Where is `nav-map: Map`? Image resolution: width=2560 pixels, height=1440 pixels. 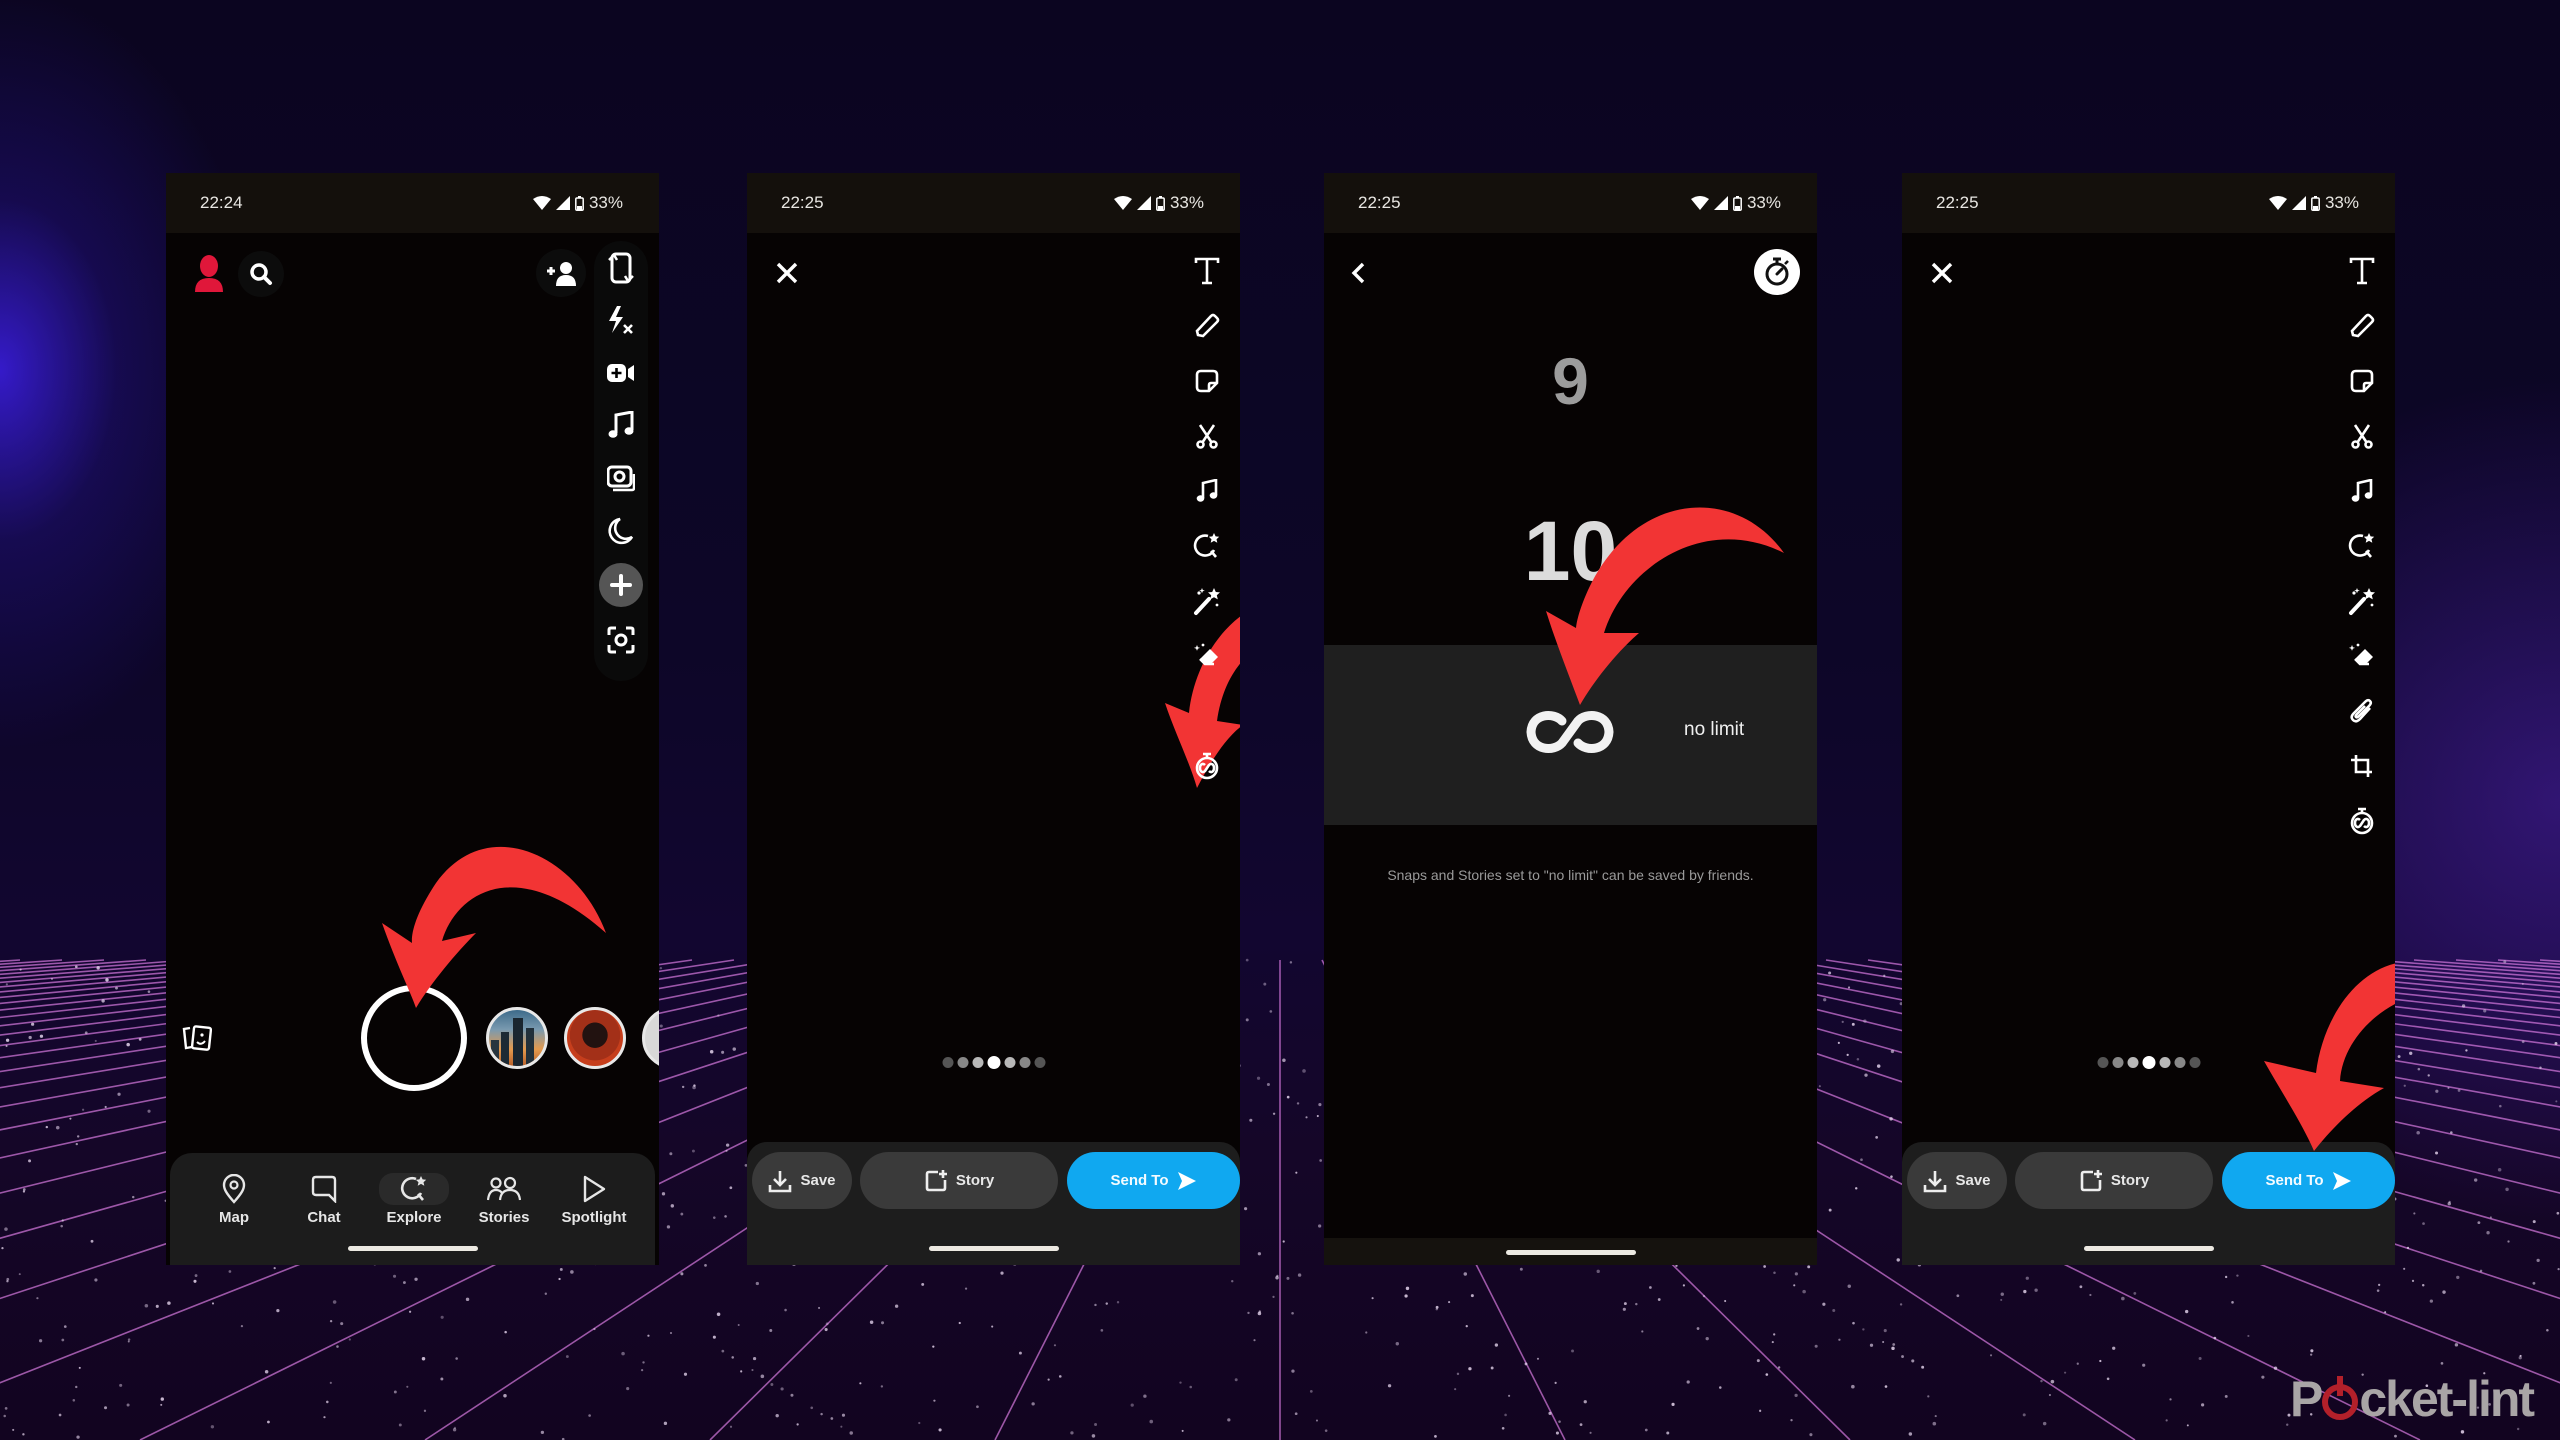 nav-map: Map is located at coordinates (234, 1199).